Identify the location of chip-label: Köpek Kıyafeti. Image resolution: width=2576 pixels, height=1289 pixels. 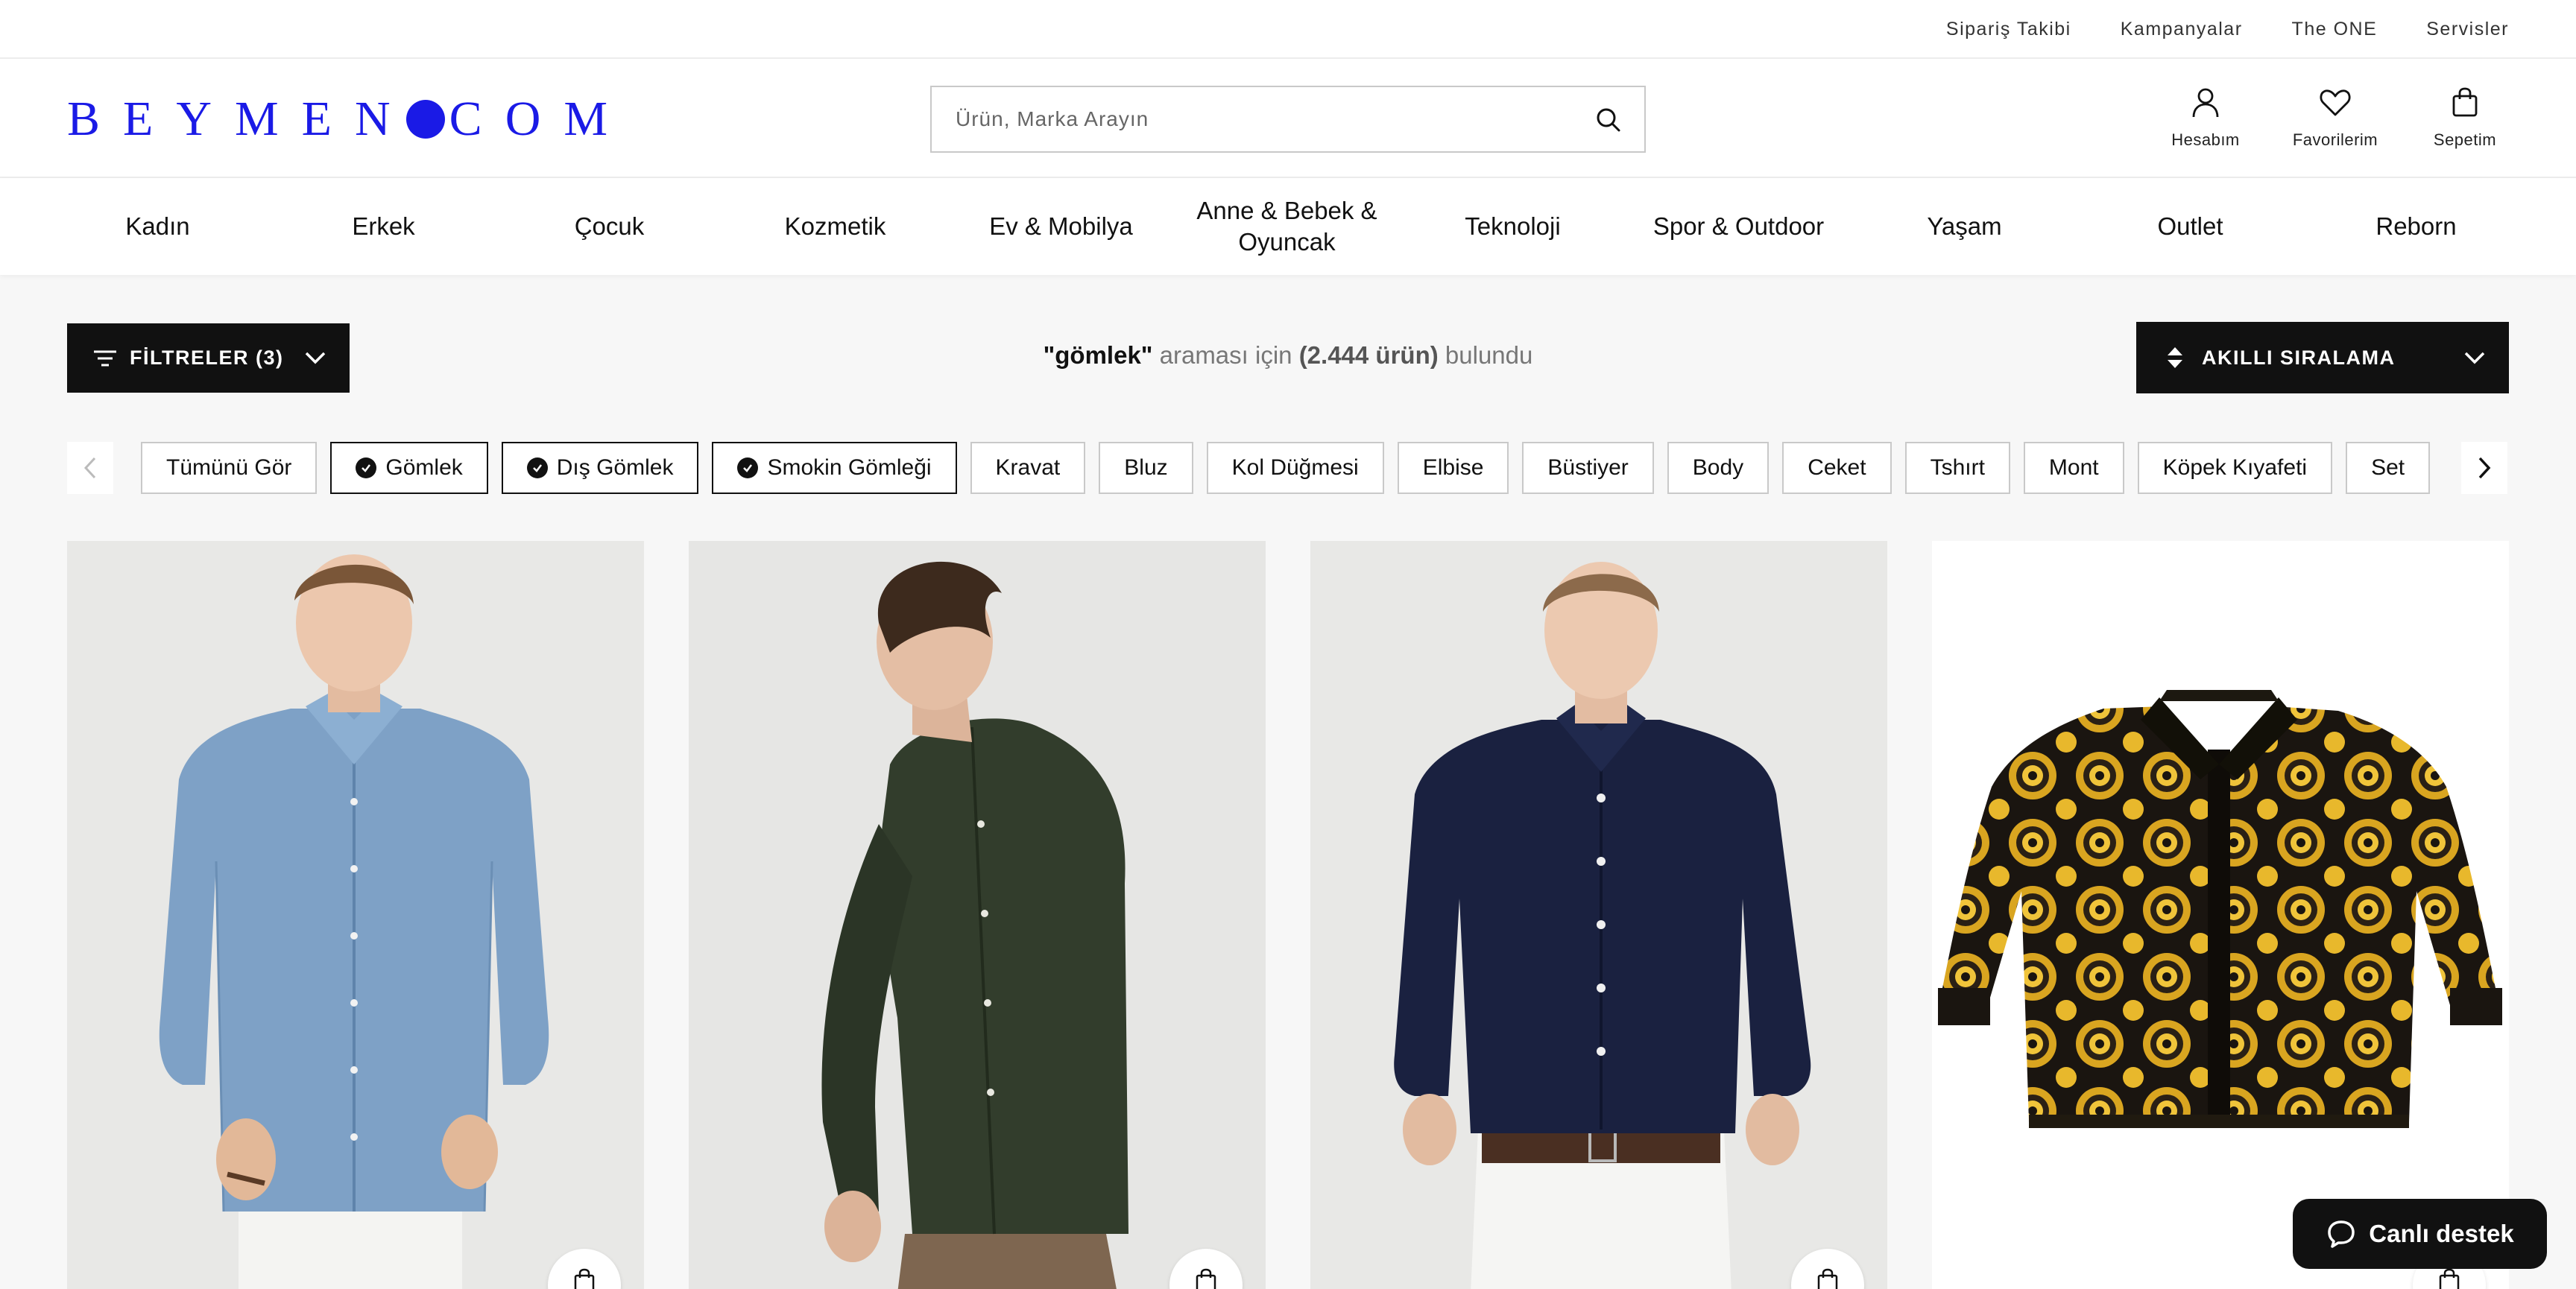
(2235, 468).